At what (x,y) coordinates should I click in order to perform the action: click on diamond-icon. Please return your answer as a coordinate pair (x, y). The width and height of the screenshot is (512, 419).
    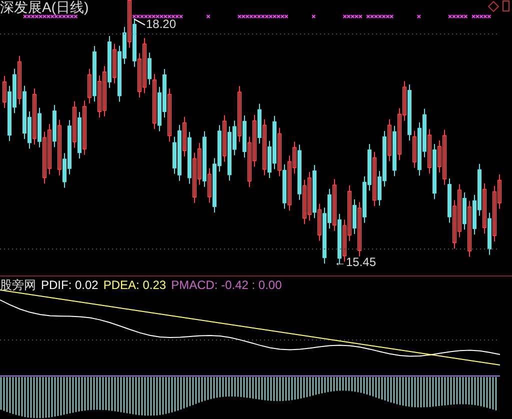
    Looking at the image, I should click on (494, 6).